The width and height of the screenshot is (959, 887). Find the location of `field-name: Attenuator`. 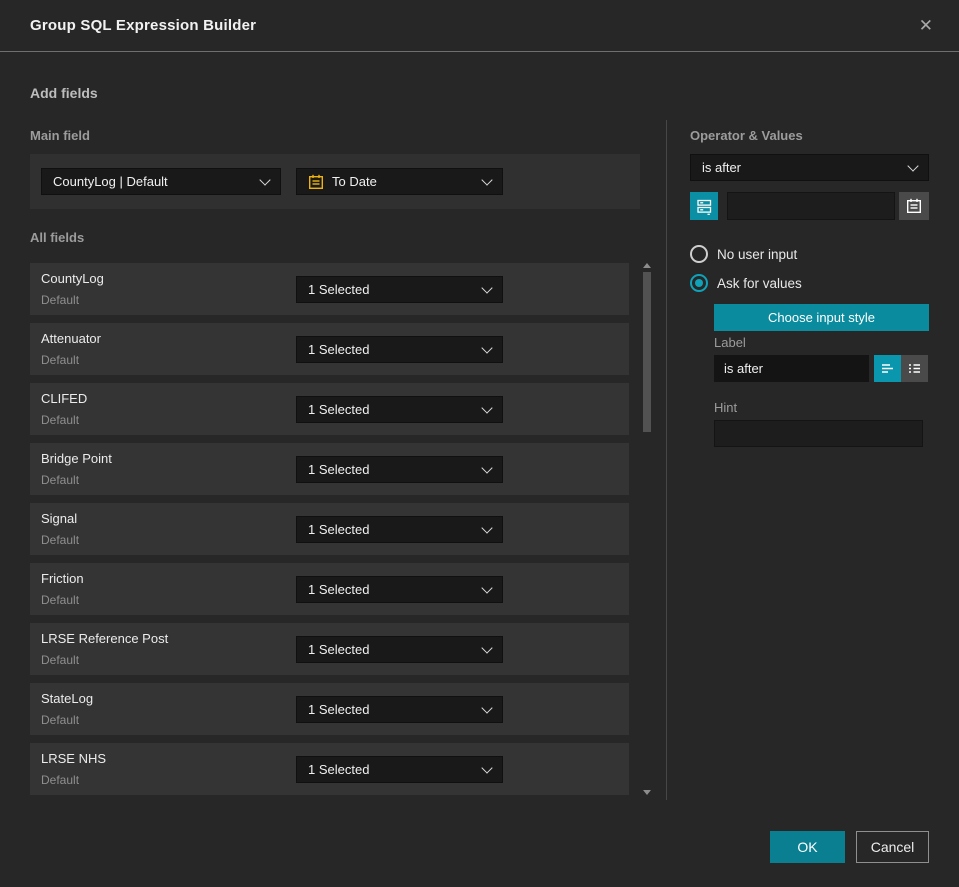

field-name: Attenuator is located at coordinates (71, 338).